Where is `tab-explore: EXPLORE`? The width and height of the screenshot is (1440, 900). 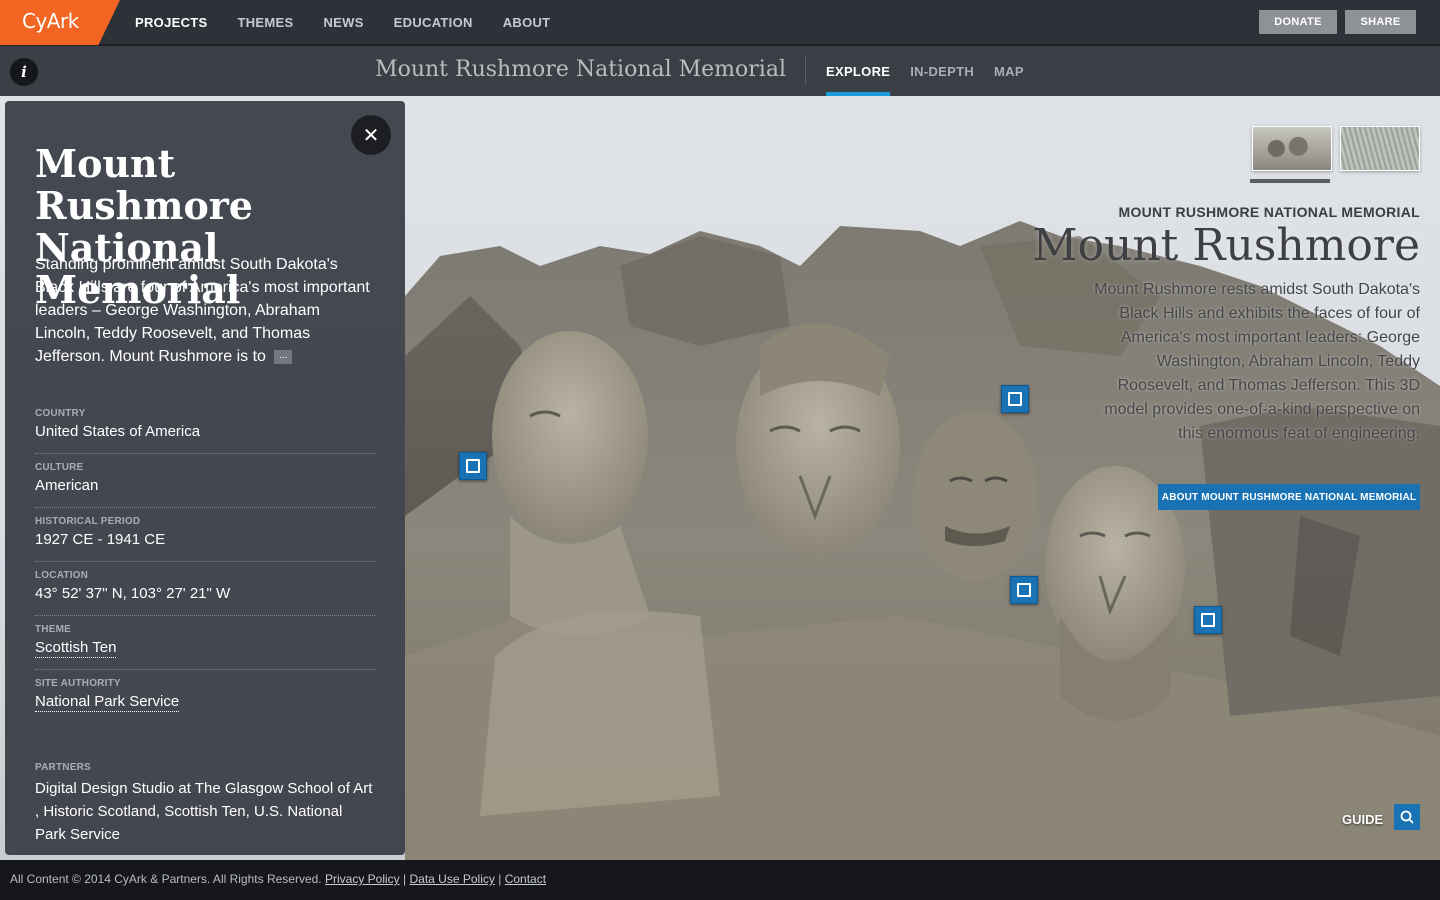 tab-explore: EXPLORE is located at coordinates (858, 71).